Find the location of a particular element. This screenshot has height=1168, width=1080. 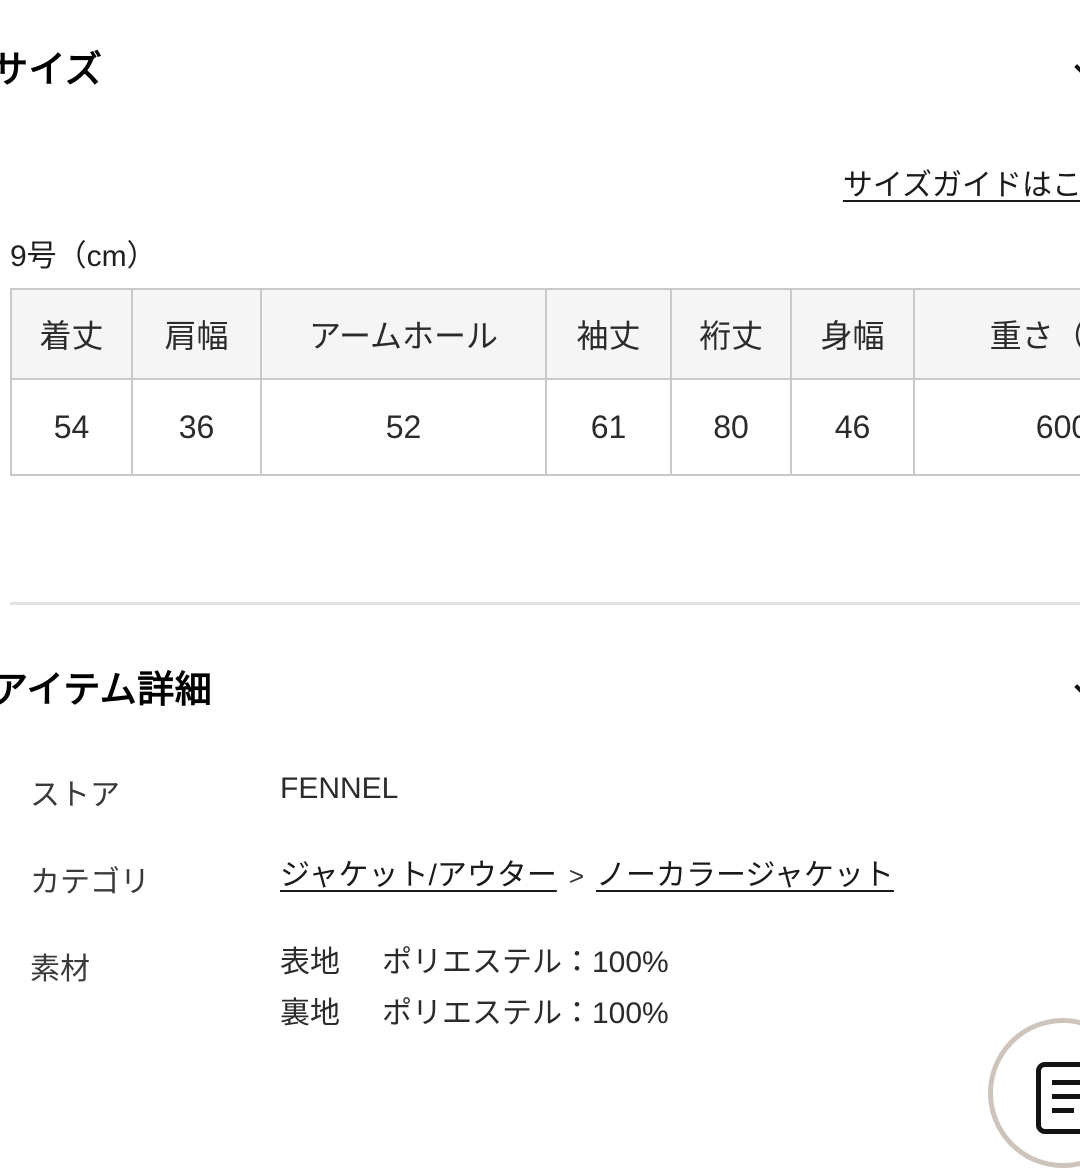

material-lining-line: 裏地 ポリエステル：100% is located at coordinates (474, 1014).